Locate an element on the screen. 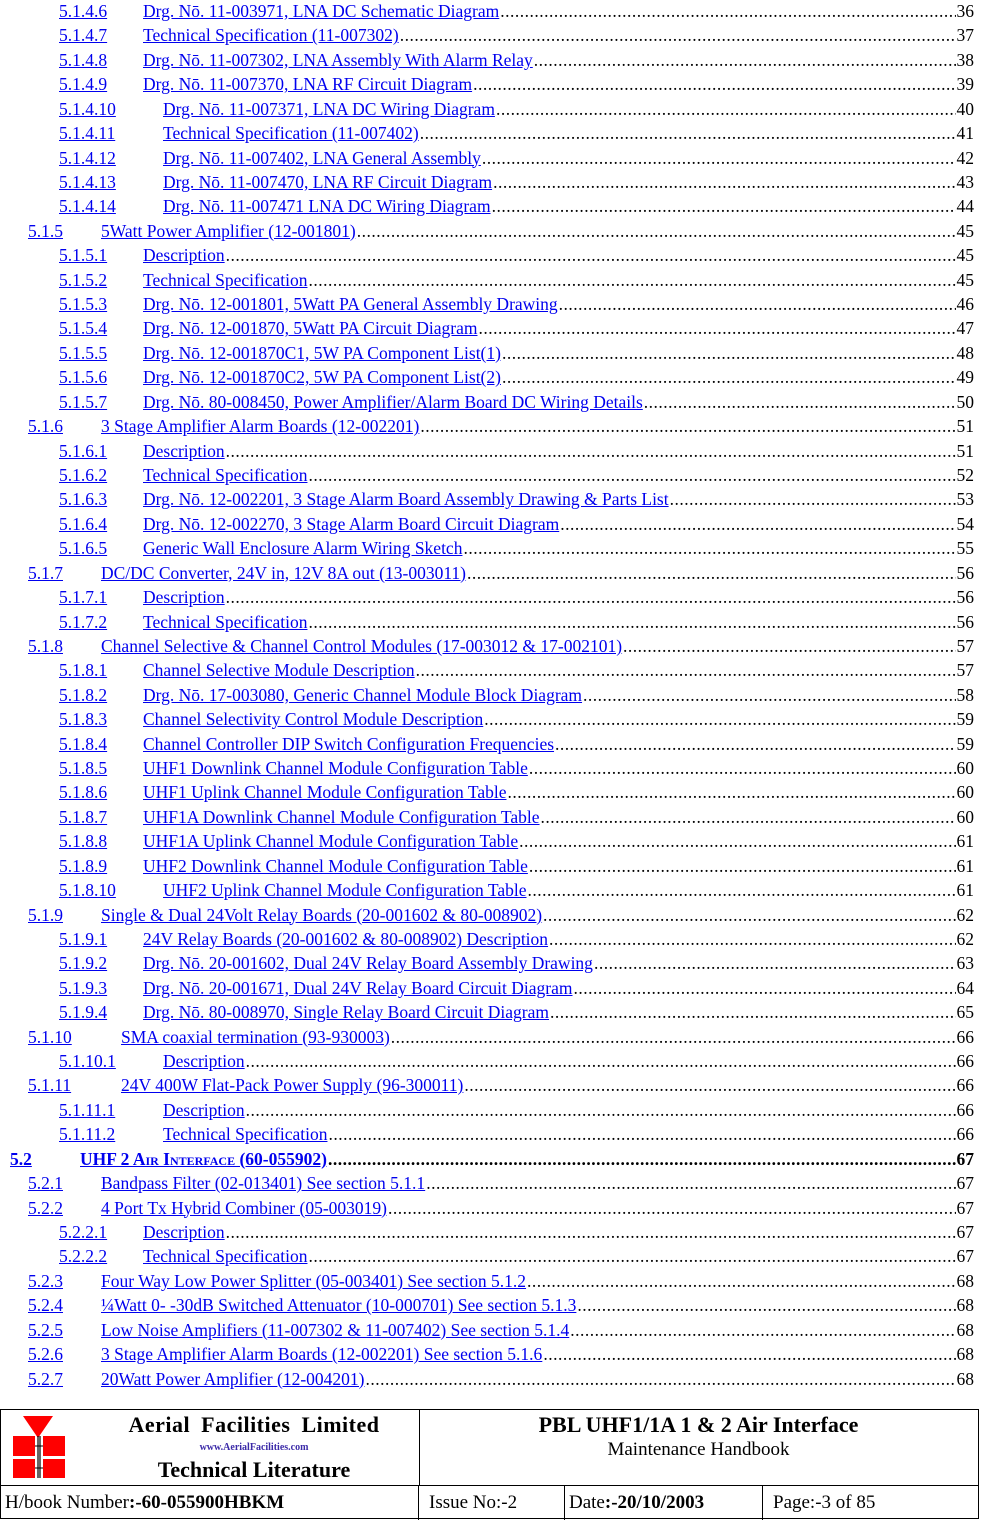  toc-entry-number: 5.1.8.7 is located at coordinates (101, 817).